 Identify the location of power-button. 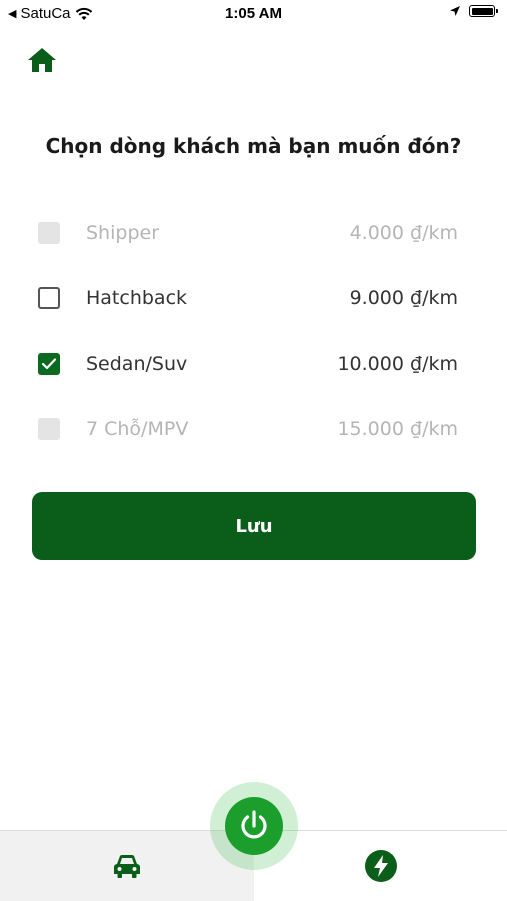
(254, 826).